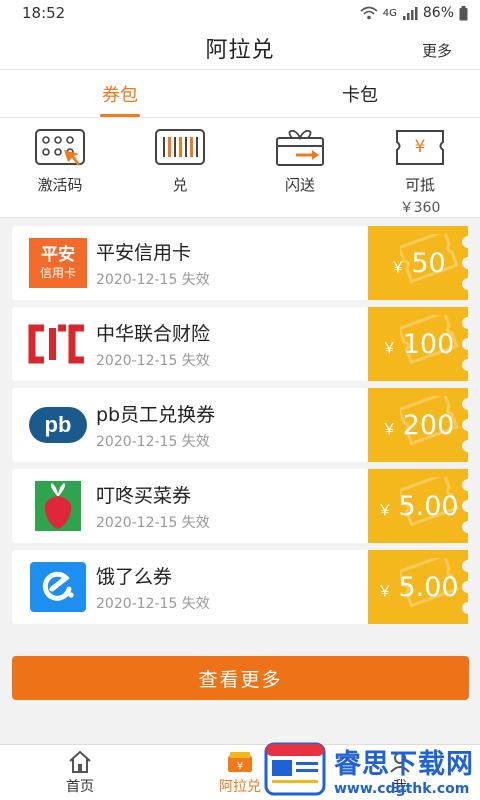 Image resolution: width=480 pixels, height=800 pixels. I want to click on action-label: 闪送, so click(299, 185).